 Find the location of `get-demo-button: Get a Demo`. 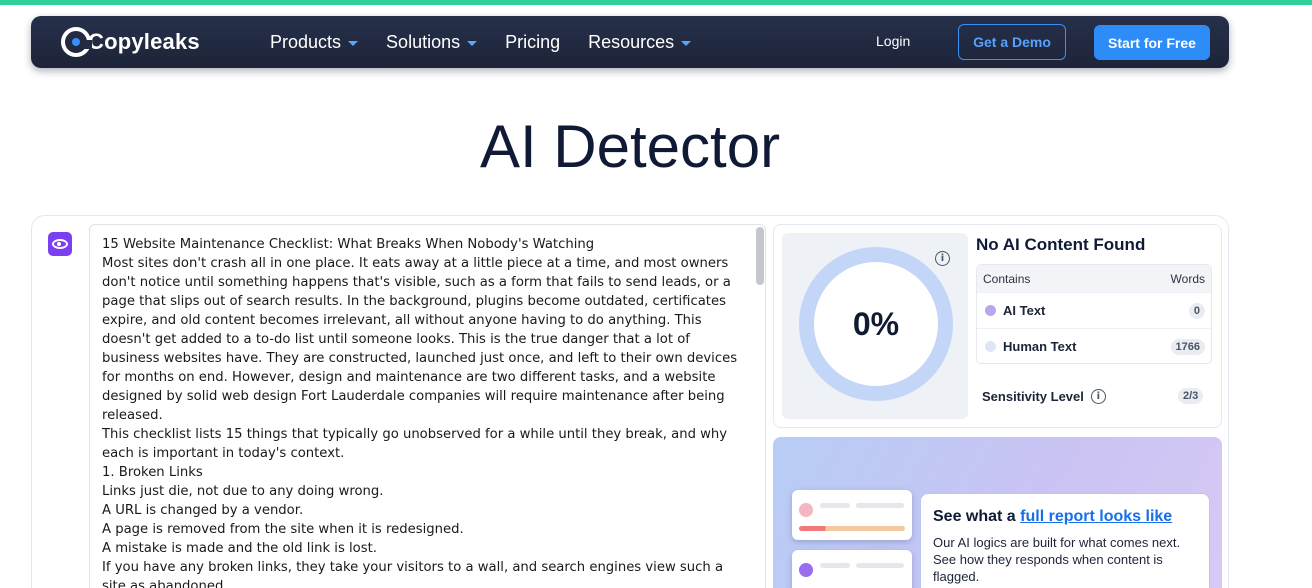

get-demo-button: Get a Demo is located at coordinates (1012, 42).